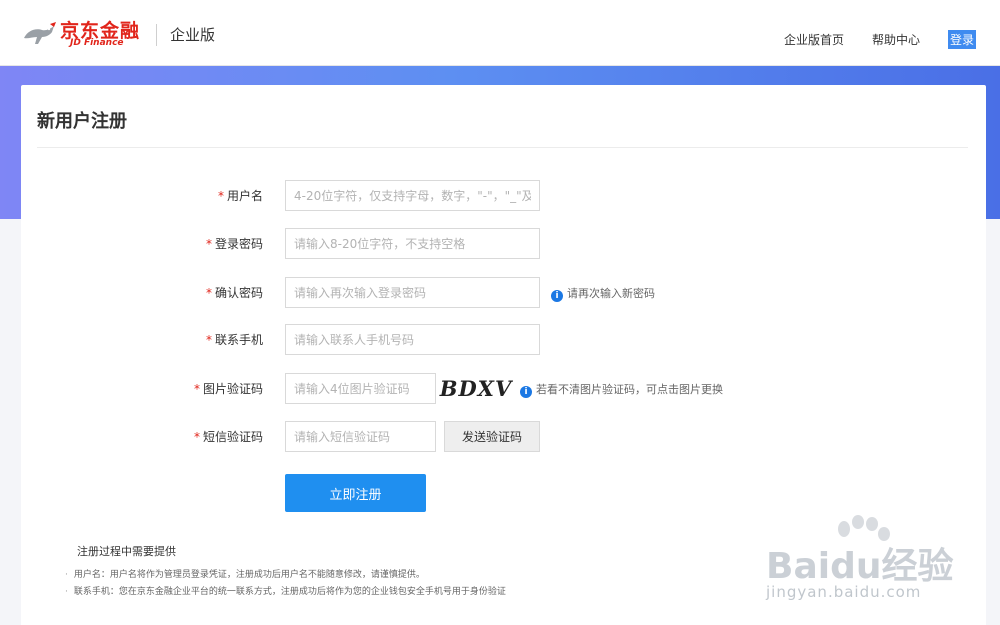 This screenshot has height=625, width=1000. I want to click on confirm-password-hint: i 请再次输入新密码, so click(603, 293).